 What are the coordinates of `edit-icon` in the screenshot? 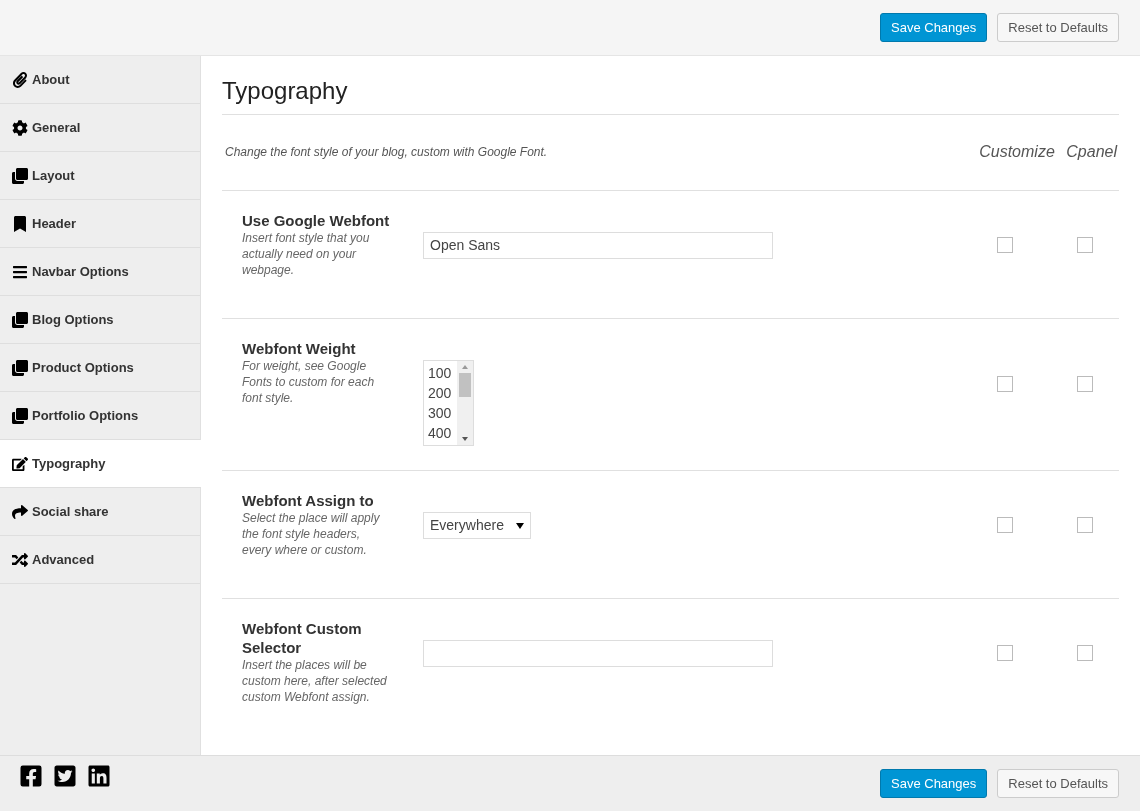 It's located at (20, 463).